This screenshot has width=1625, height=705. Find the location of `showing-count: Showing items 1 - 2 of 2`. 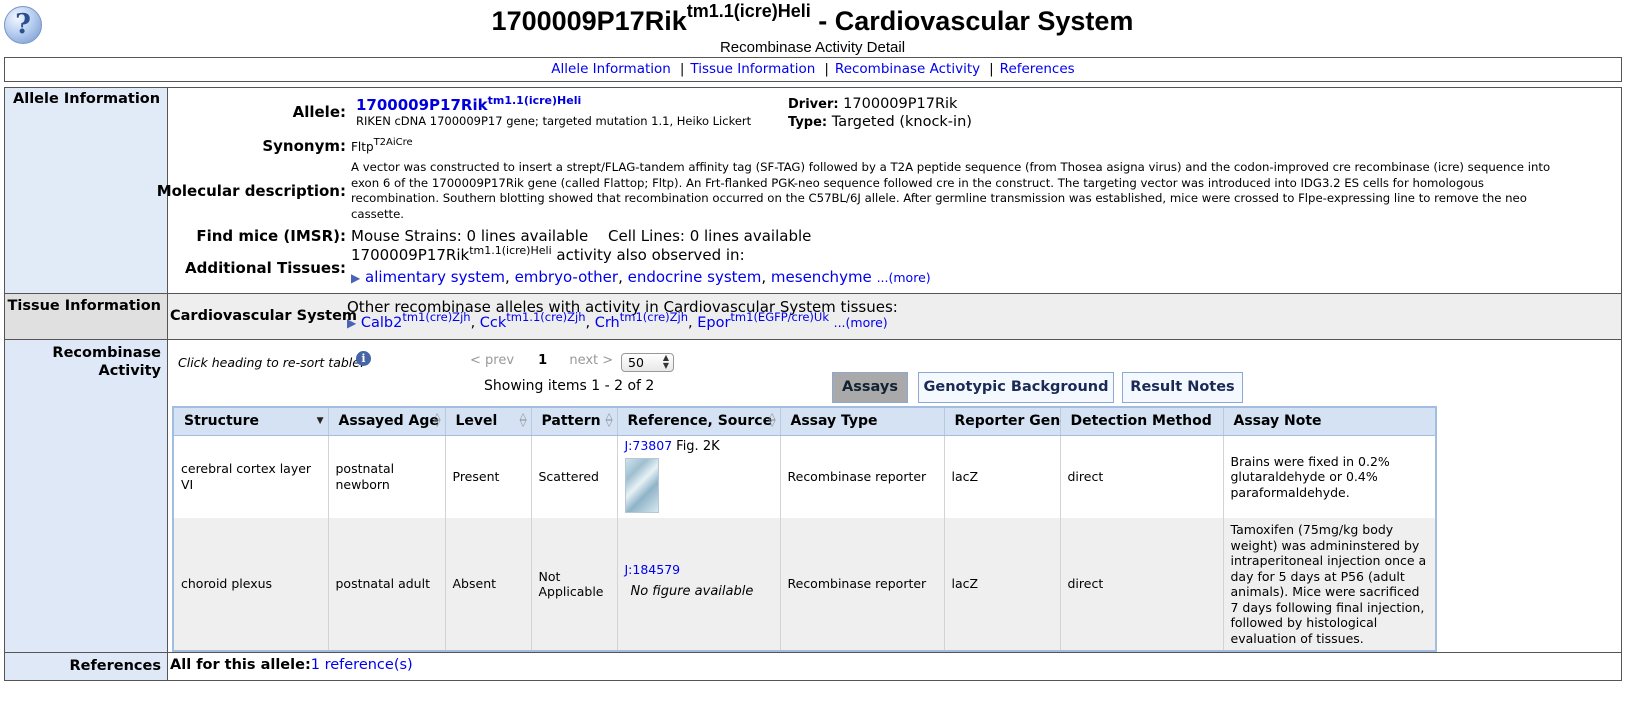

showing-count: Showing items 1 - 2 of 2 is located at coordinates (569, 386).